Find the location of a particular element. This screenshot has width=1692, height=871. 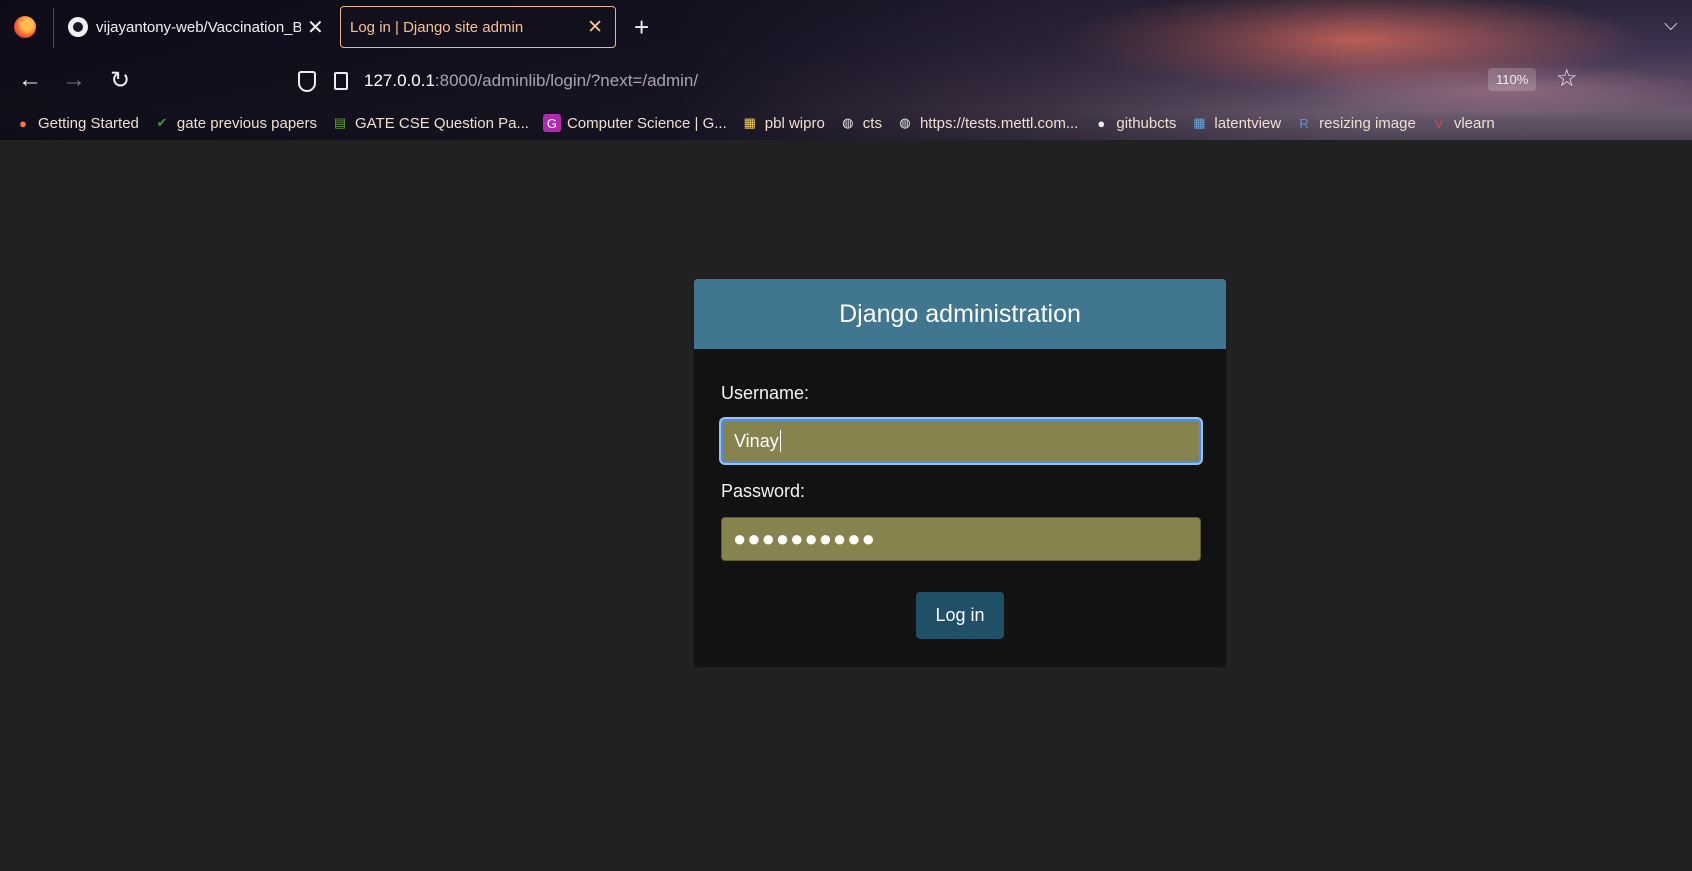

back-icon: ← is located at coordinates (30, 80).